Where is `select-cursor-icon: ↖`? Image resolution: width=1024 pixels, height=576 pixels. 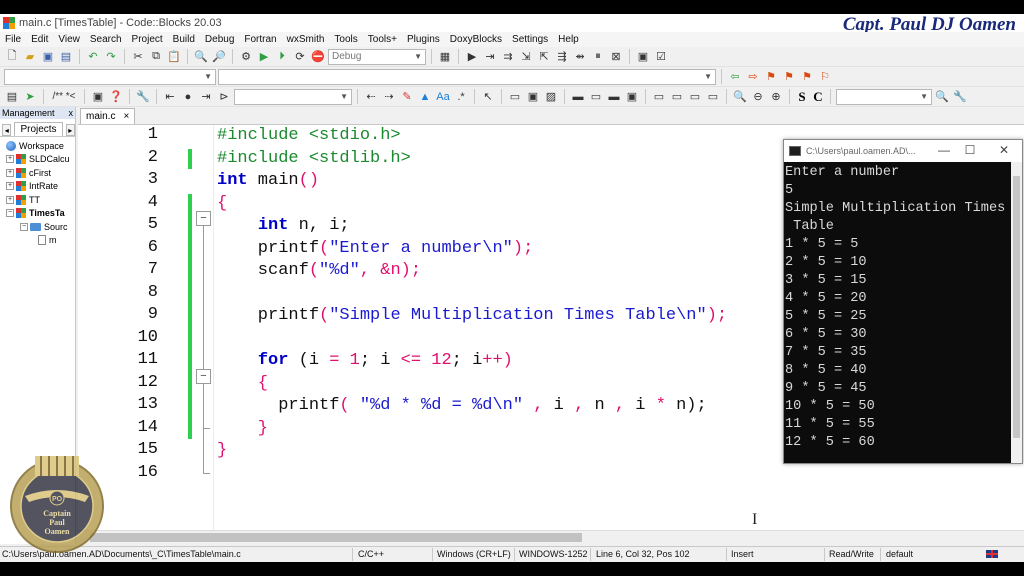
select-cursor-icon: ↖ is located at coordinates (488, 97).